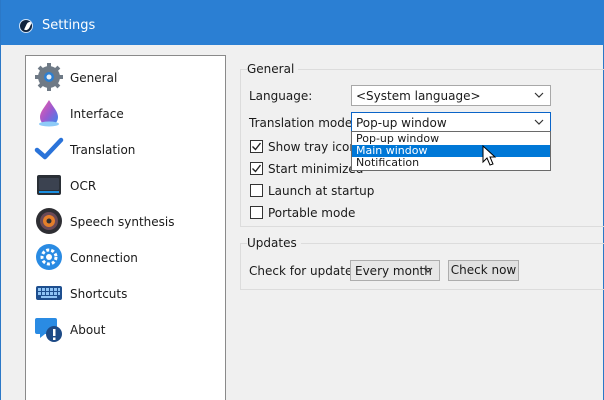 Image resolution: width=604 pixels, height=400 pixels. I want to click on sidebar-item-label: Translation, so click(103, 150).